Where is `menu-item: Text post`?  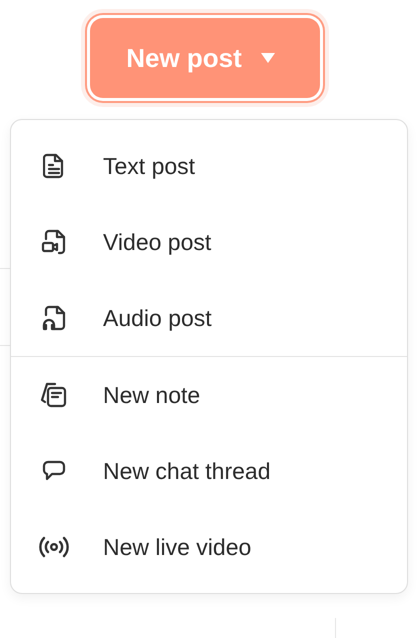
menu-item: Text post is located at coordinates (209, 166).